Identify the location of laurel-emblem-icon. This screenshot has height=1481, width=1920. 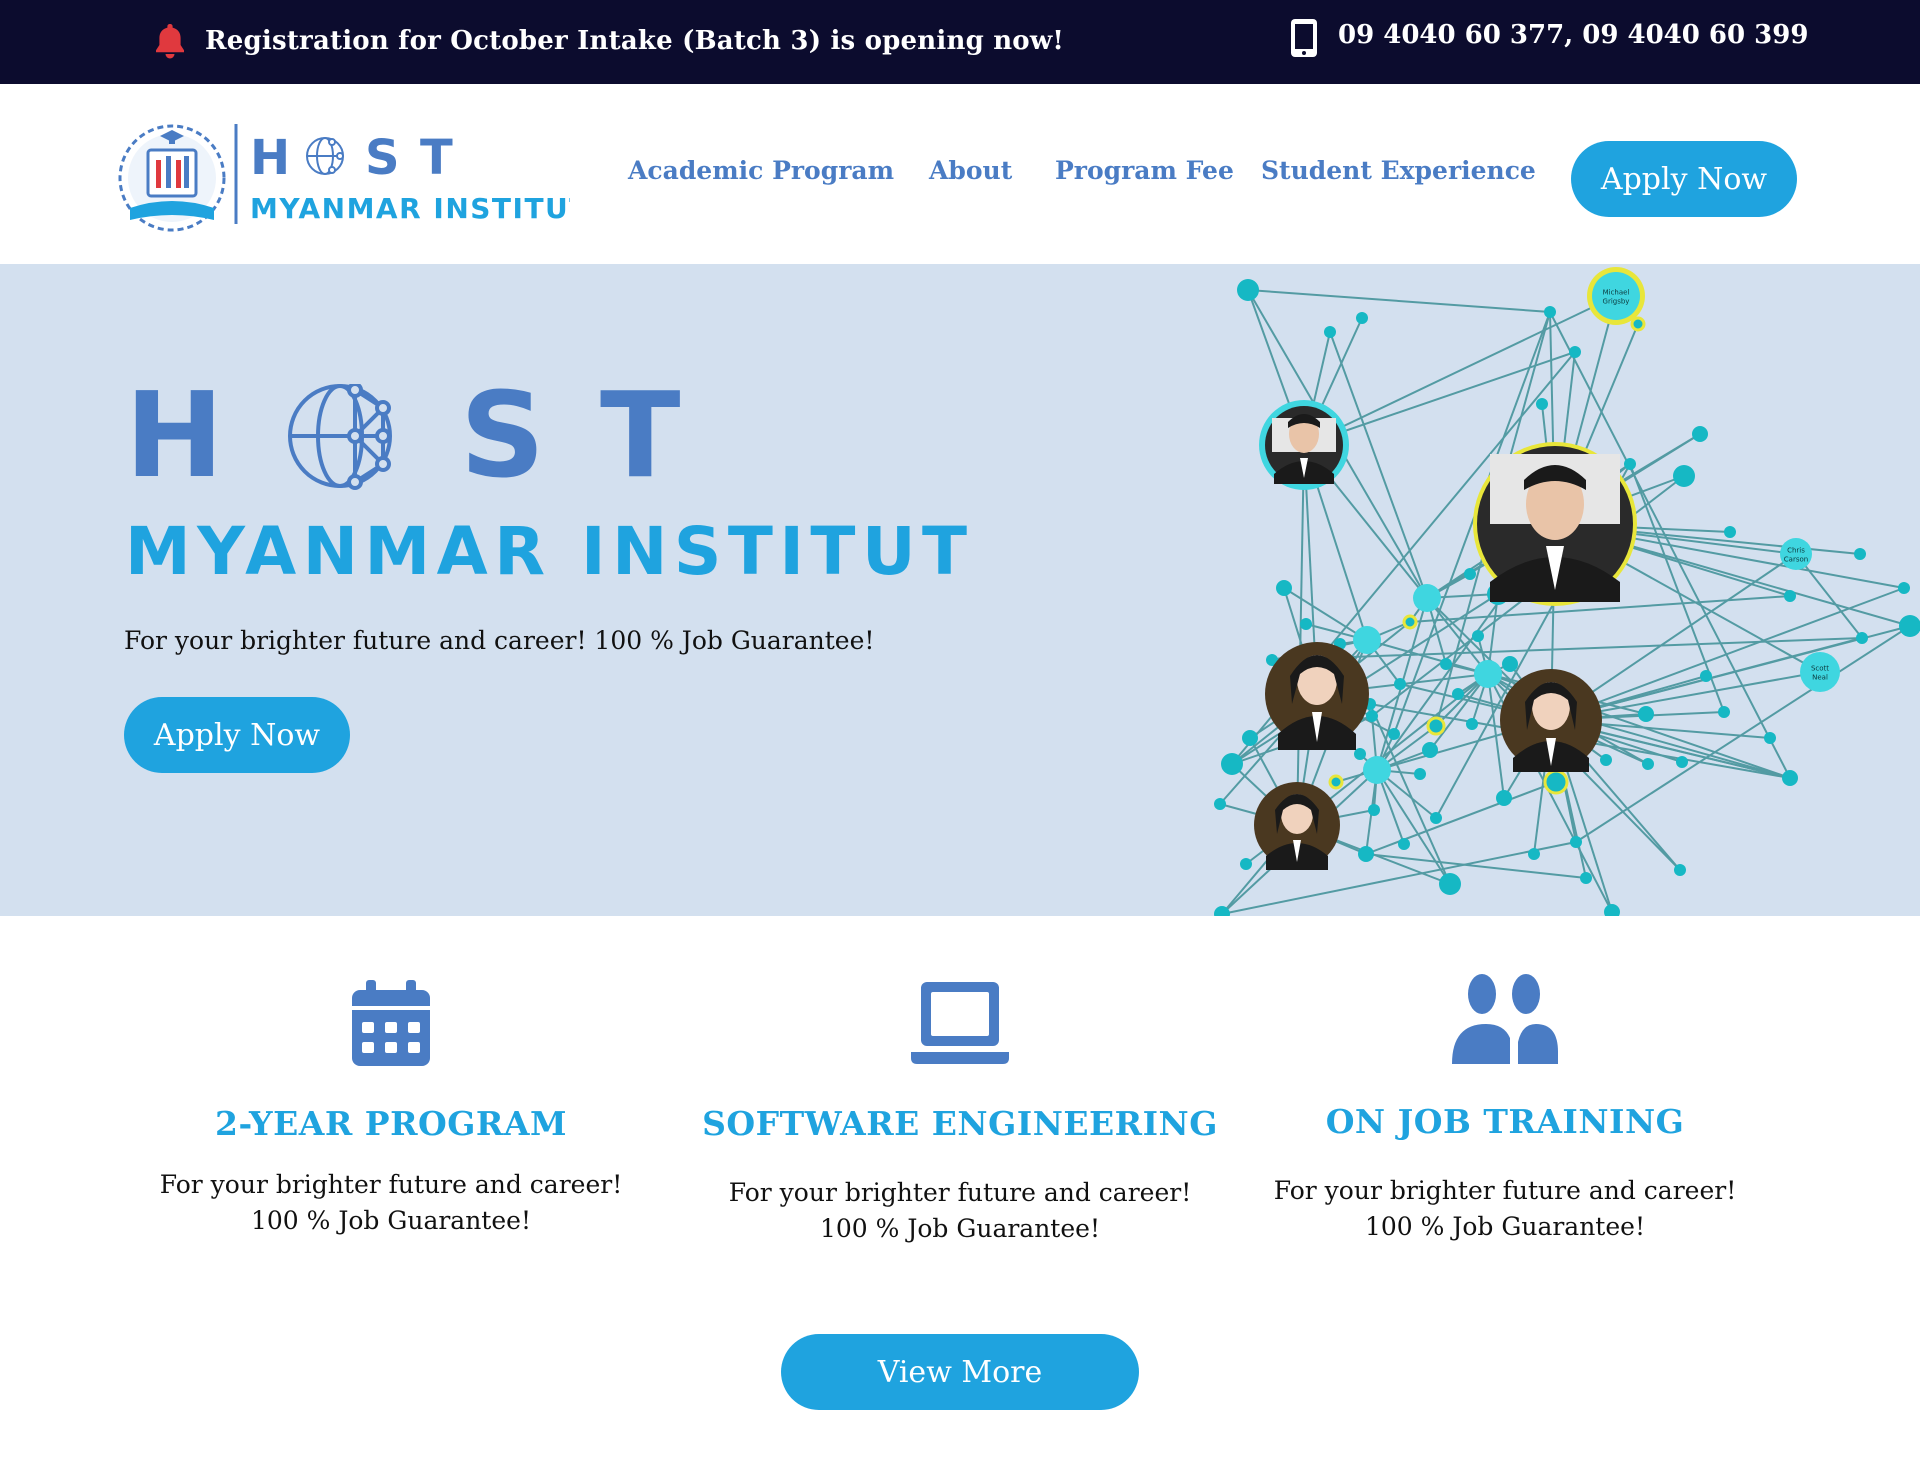
(172, 178).